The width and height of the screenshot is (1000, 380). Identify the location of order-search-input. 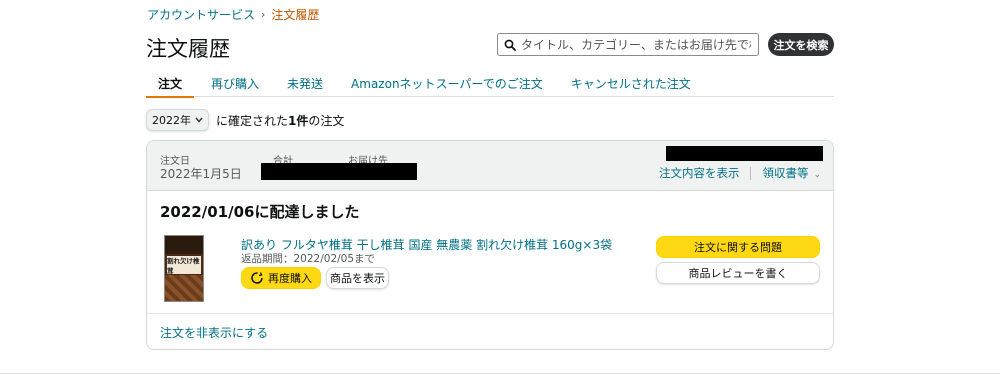
(636, 44).